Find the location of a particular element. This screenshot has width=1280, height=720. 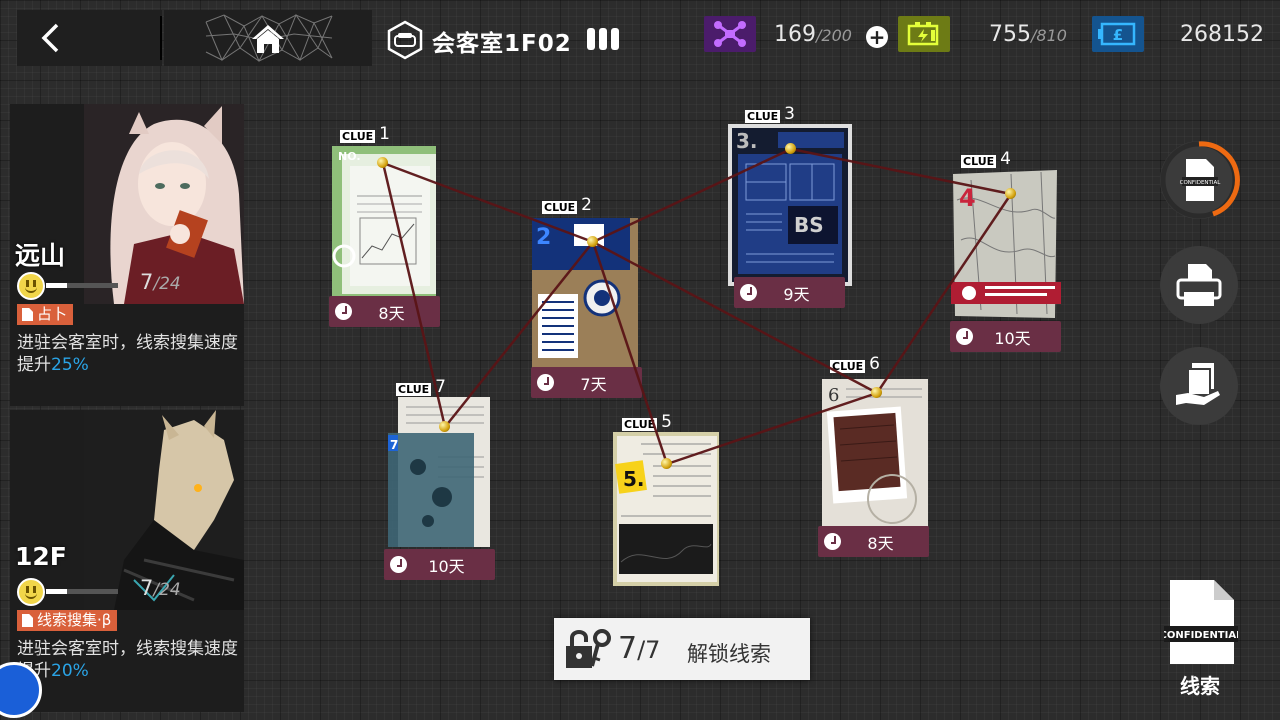

give-clue-button is located at coordinates (1199, 386).